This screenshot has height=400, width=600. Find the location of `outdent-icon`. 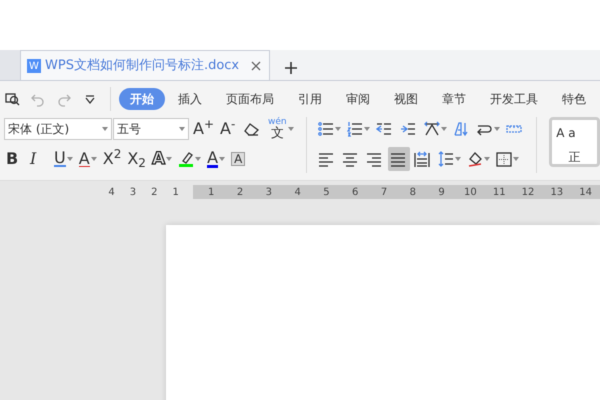

outdent-icon is located at coordinates (384, 129).